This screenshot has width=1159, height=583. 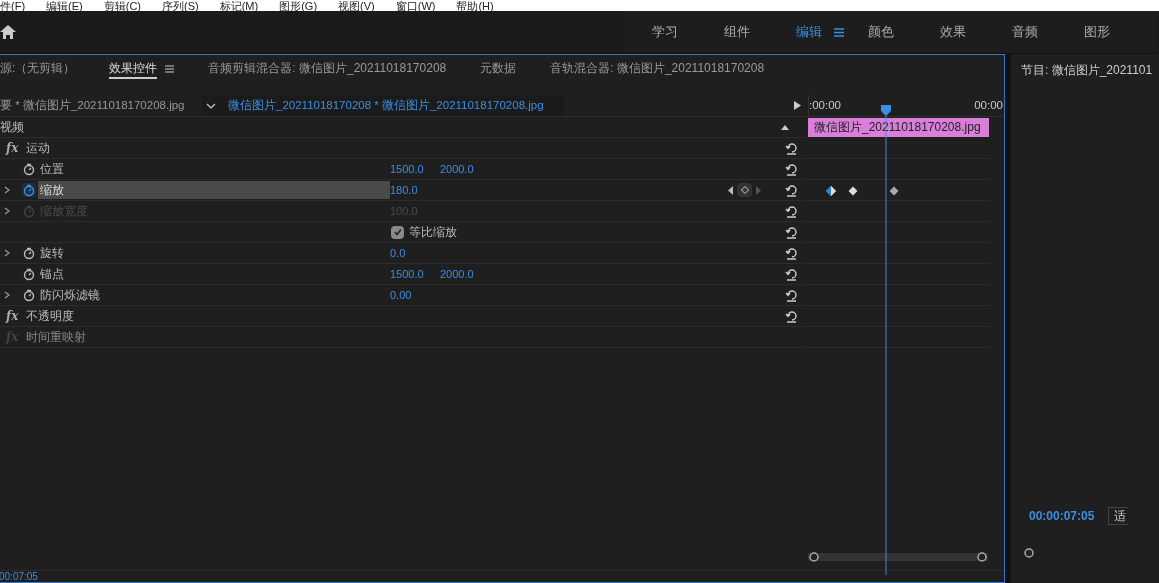 What do you see at coordinates (825, 105) in the screenshot?
I see `ruler-start-time: :00:00` at bounding box center [825, 105].